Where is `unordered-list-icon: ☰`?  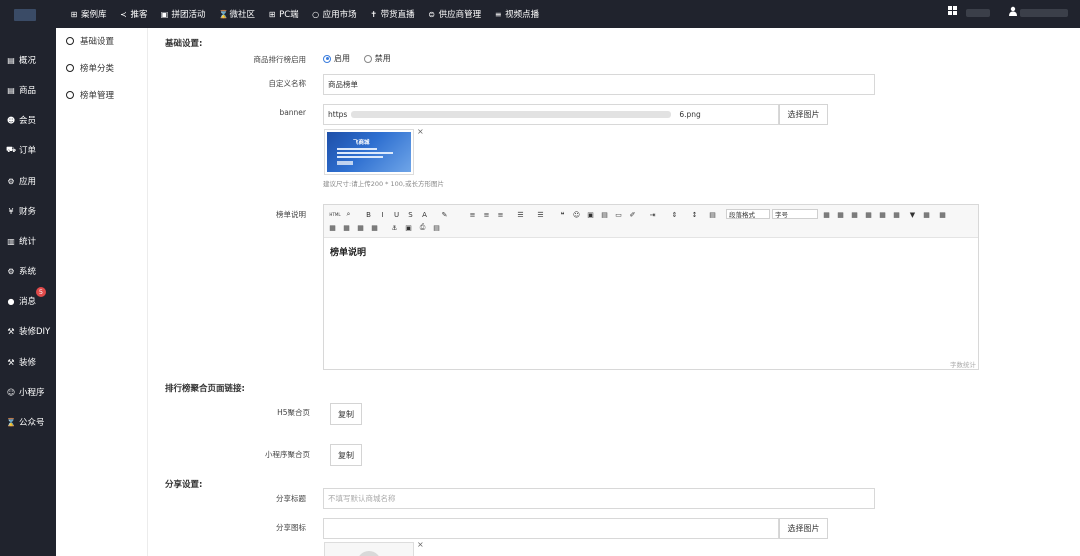 unordered-list-icon: ☰ is located at coordinates (540, 214).